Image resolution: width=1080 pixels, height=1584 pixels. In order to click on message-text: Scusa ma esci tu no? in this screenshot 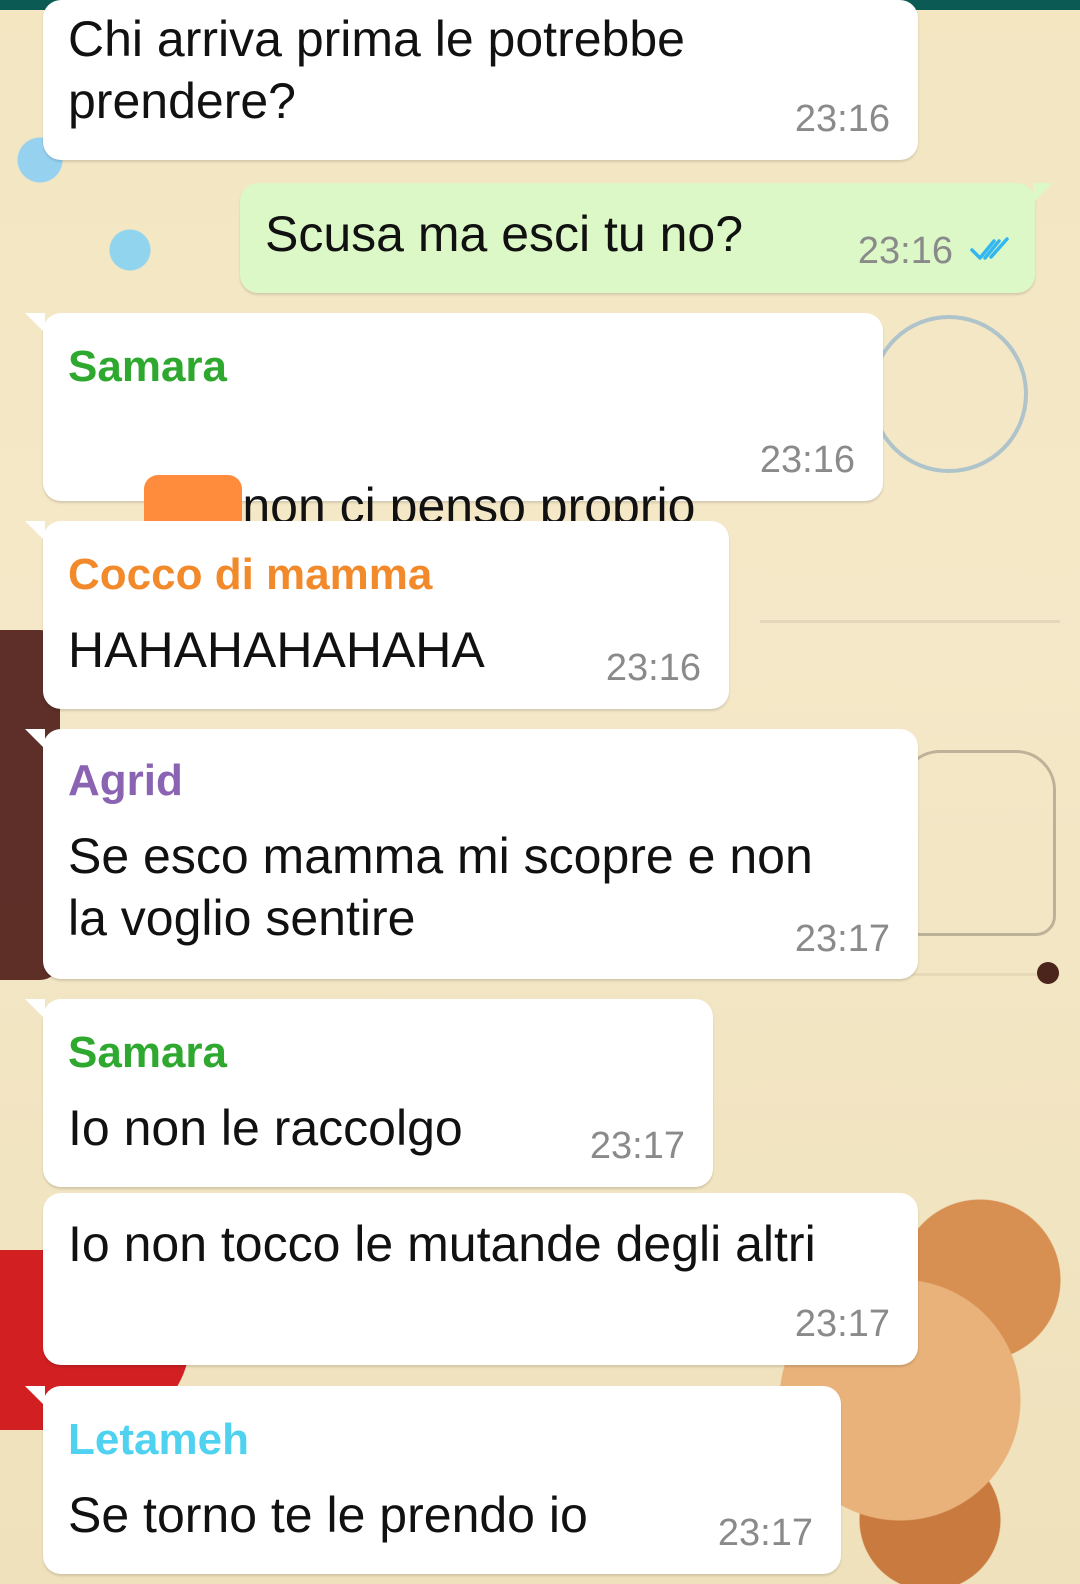, I will do `click(504, 234)`.